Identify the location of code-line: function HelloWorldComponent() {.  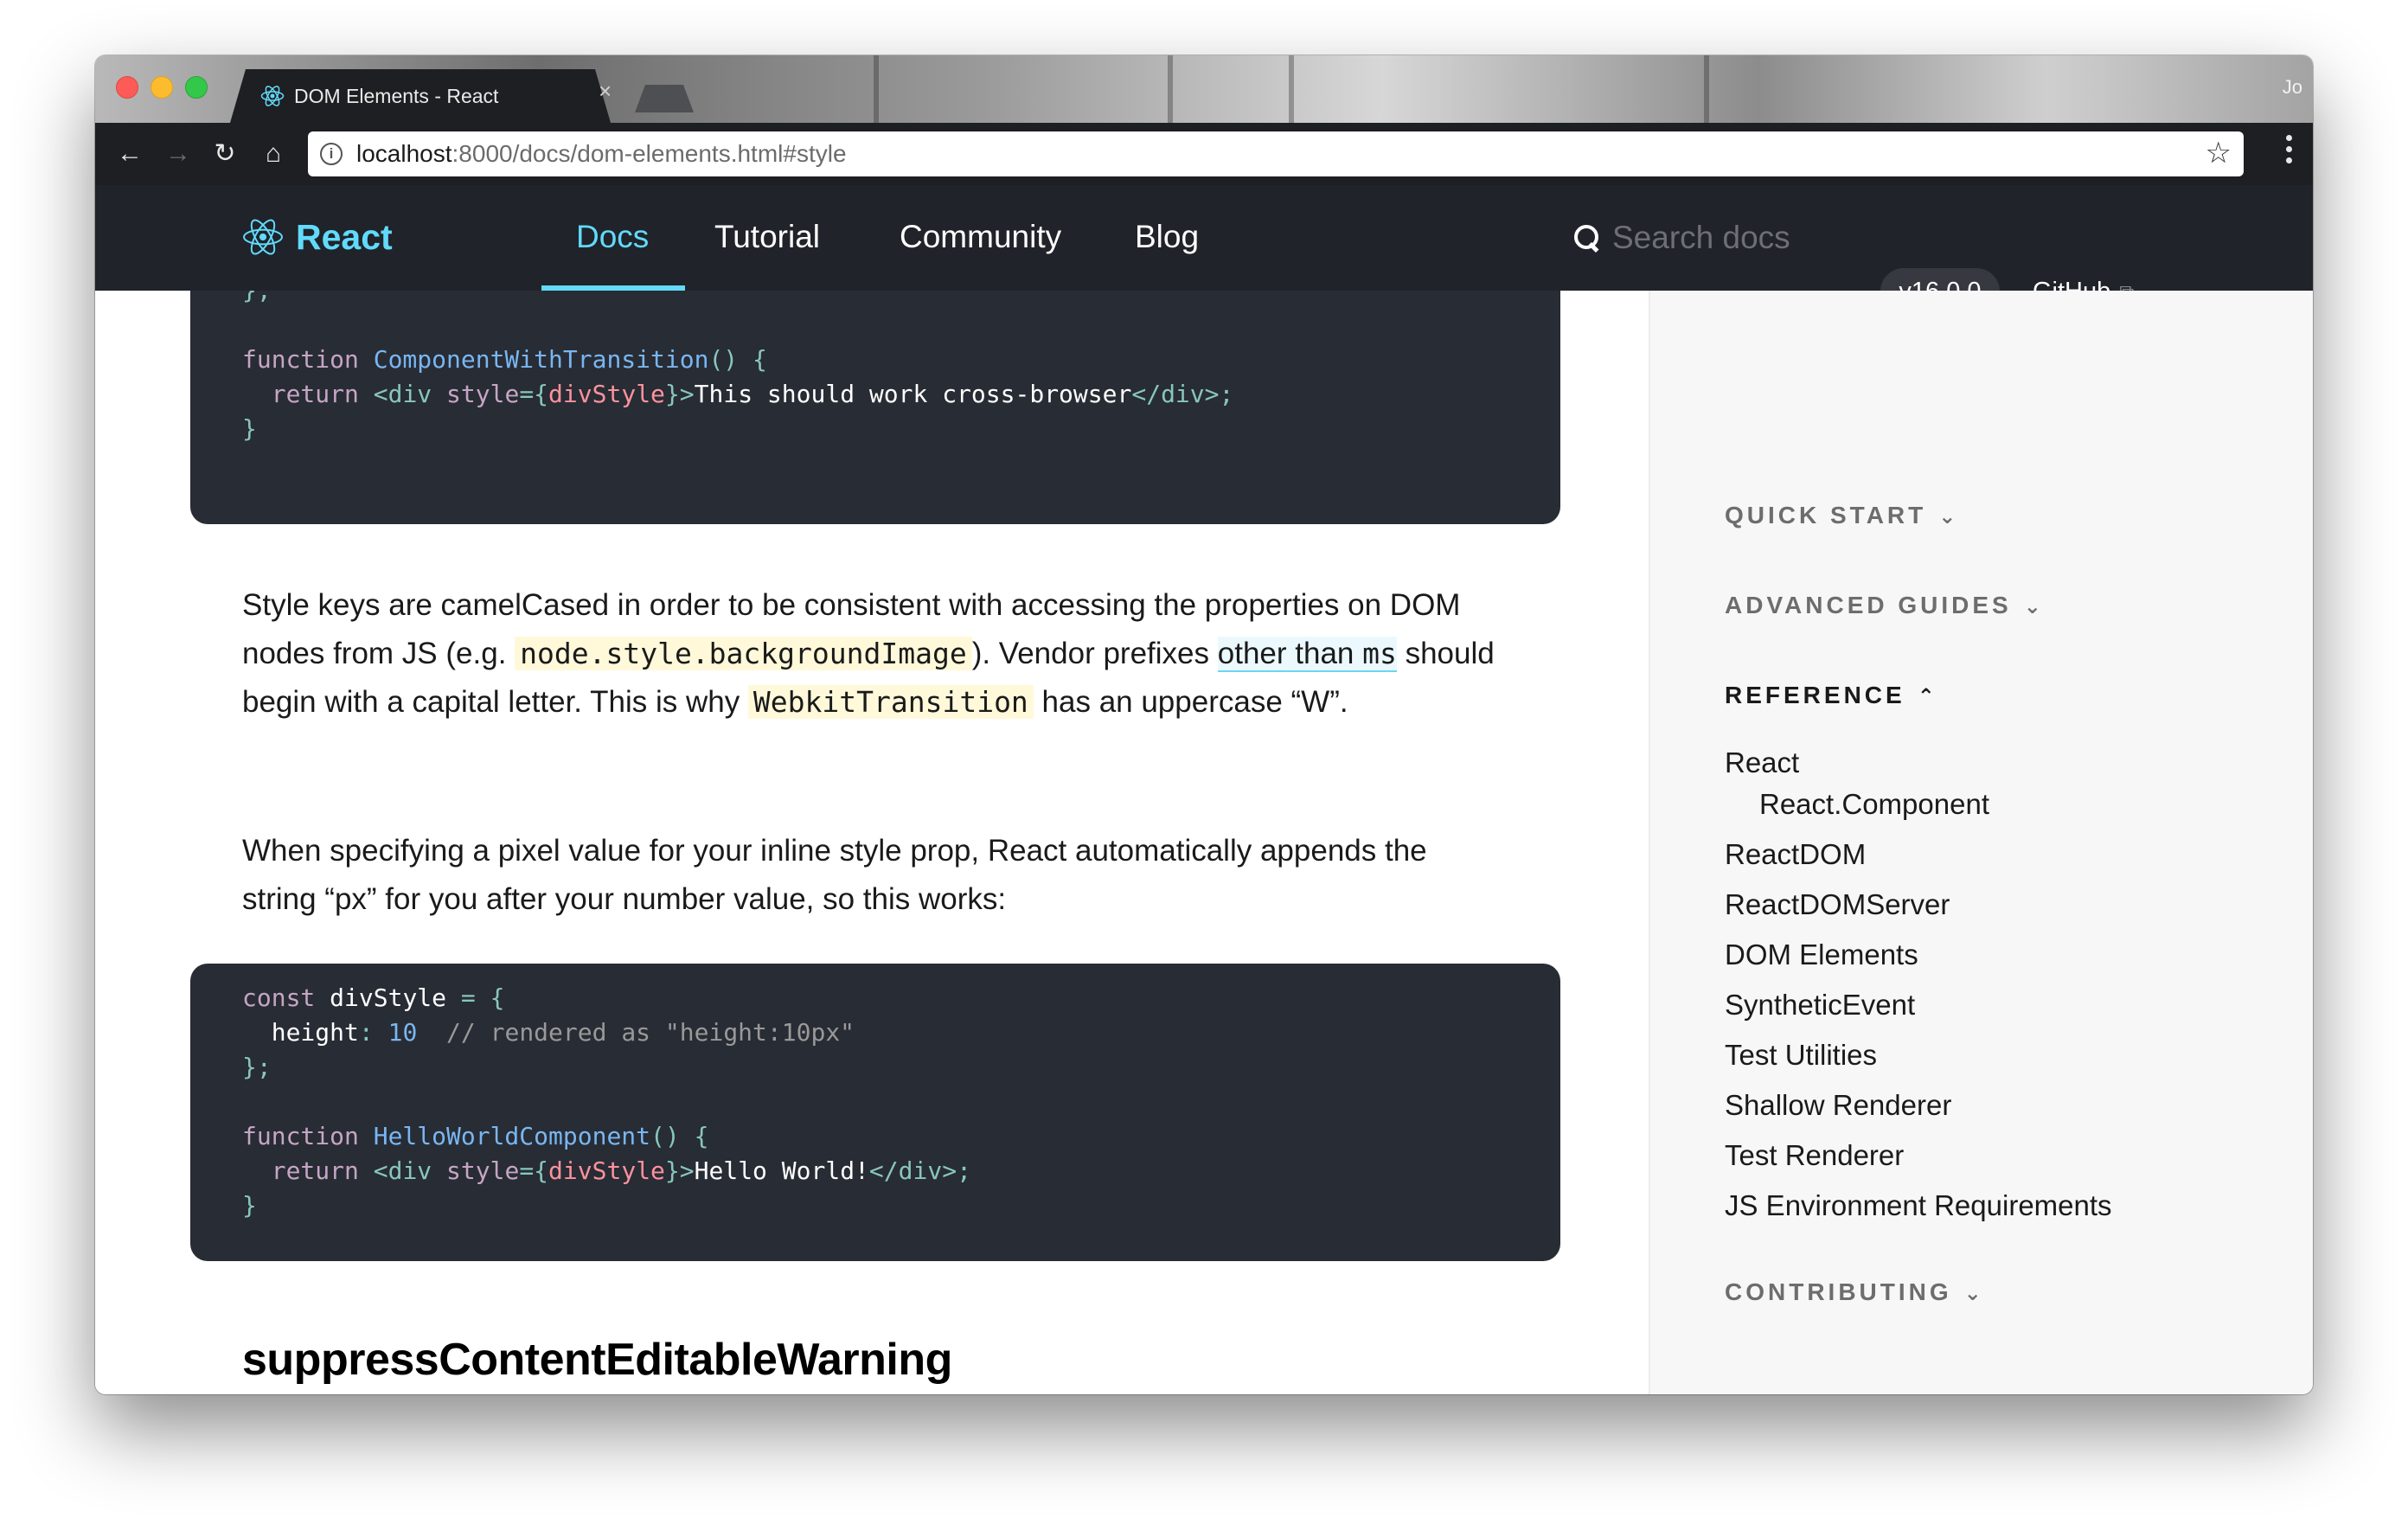
(476, 1136).